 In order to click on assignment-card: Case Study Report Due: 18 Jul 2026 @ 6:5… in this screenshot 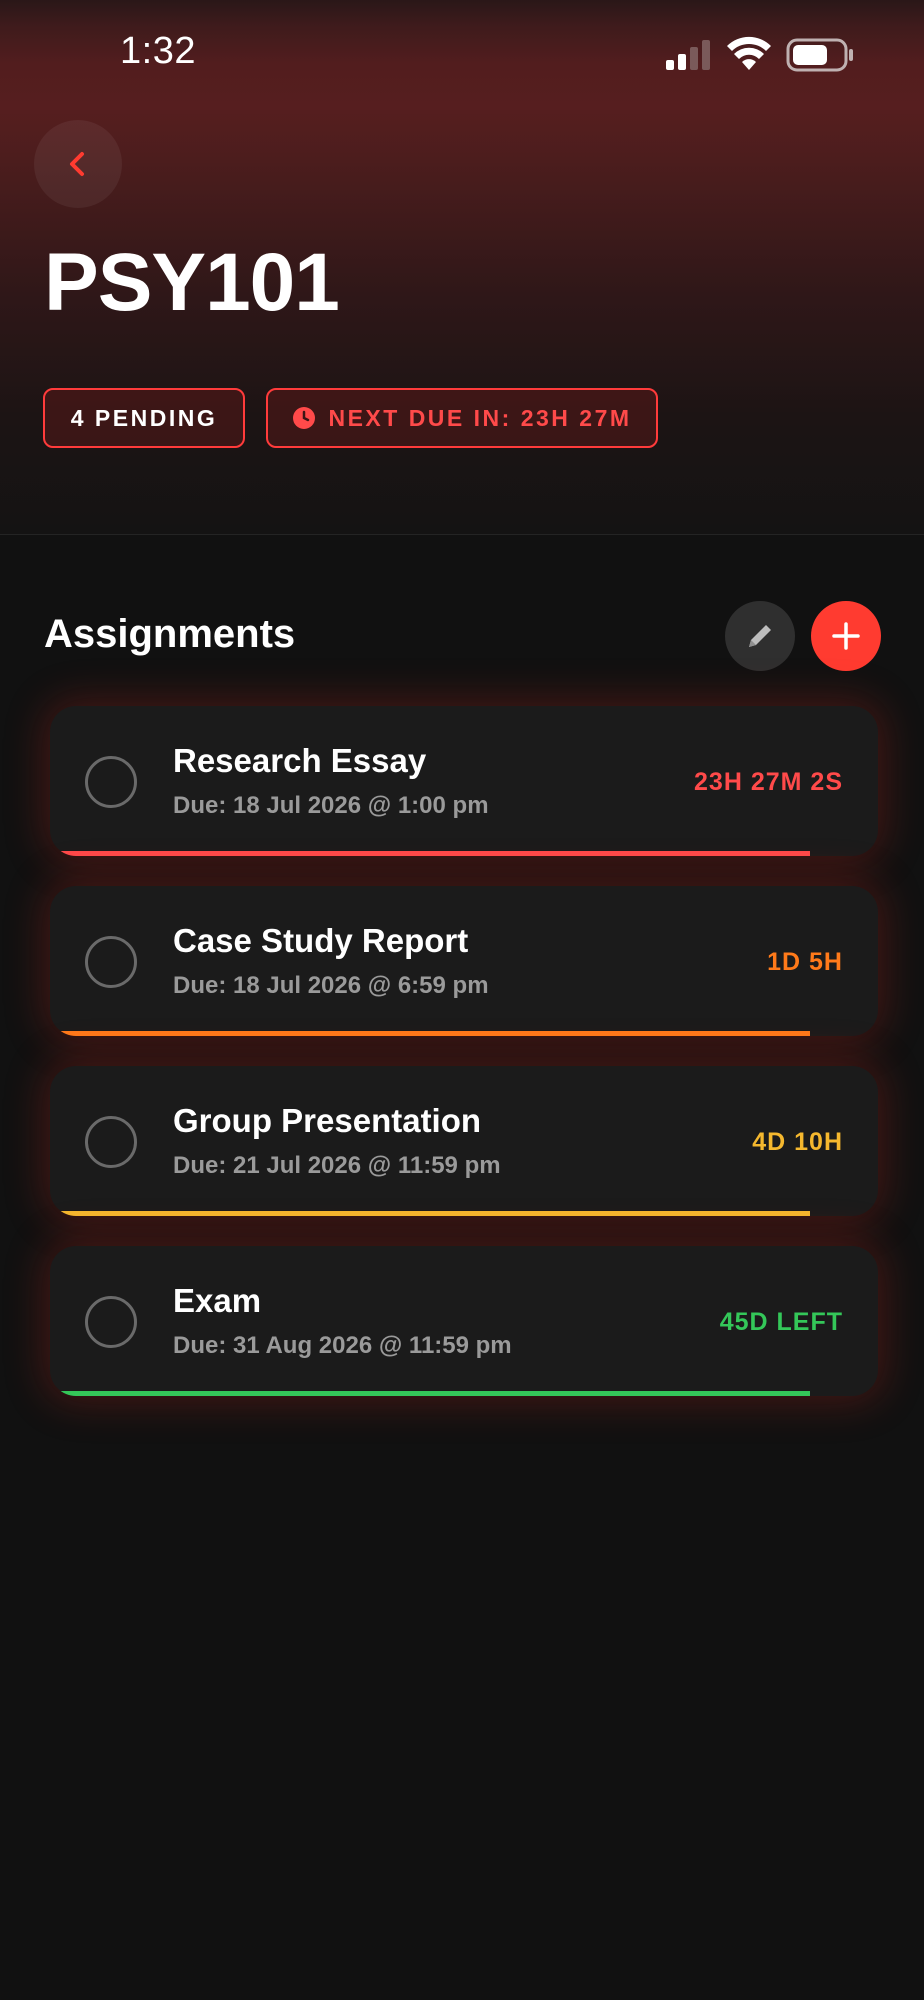, I will do `click(464, 961)`.